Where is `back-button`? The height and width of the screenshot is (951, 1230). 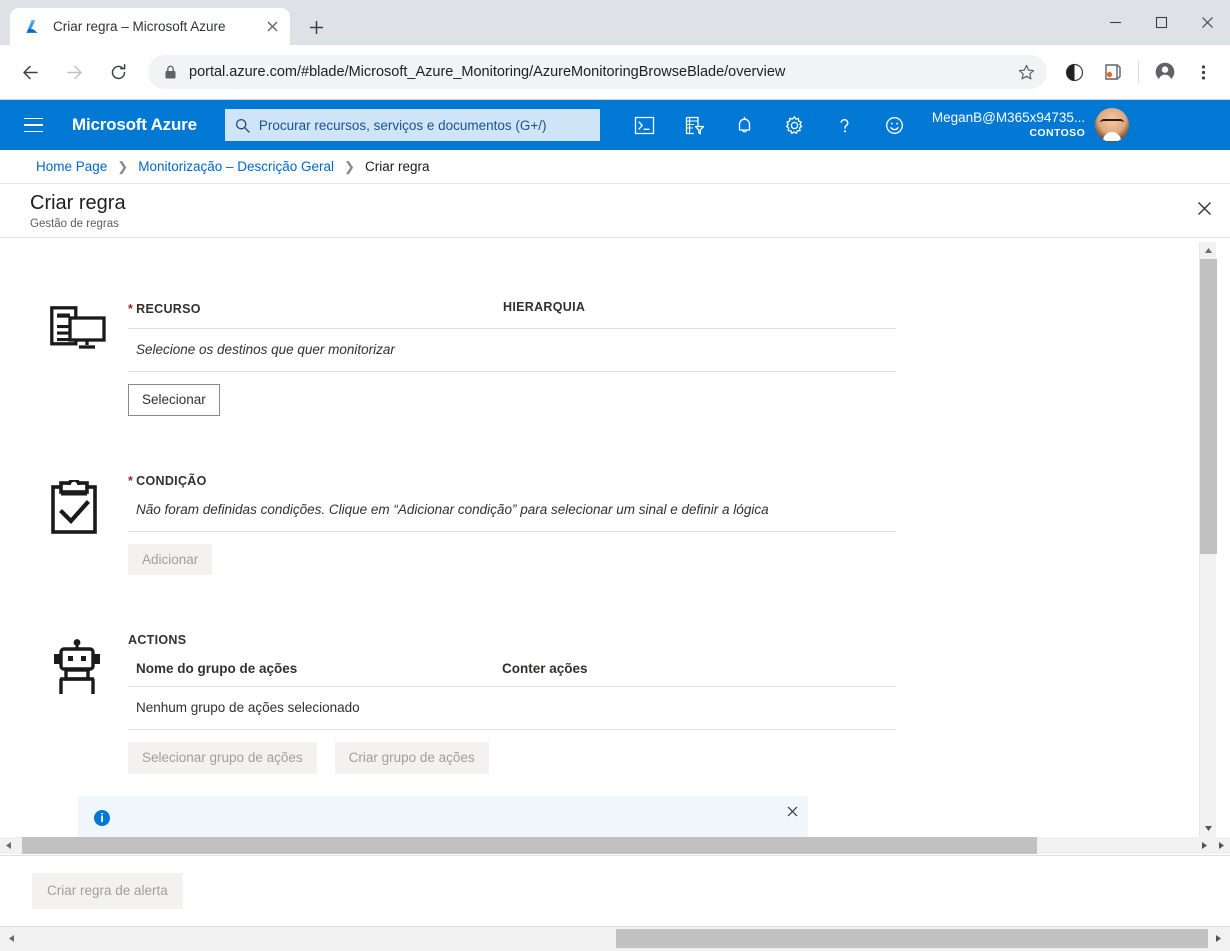
back-button is located at coordinates (30, 72).